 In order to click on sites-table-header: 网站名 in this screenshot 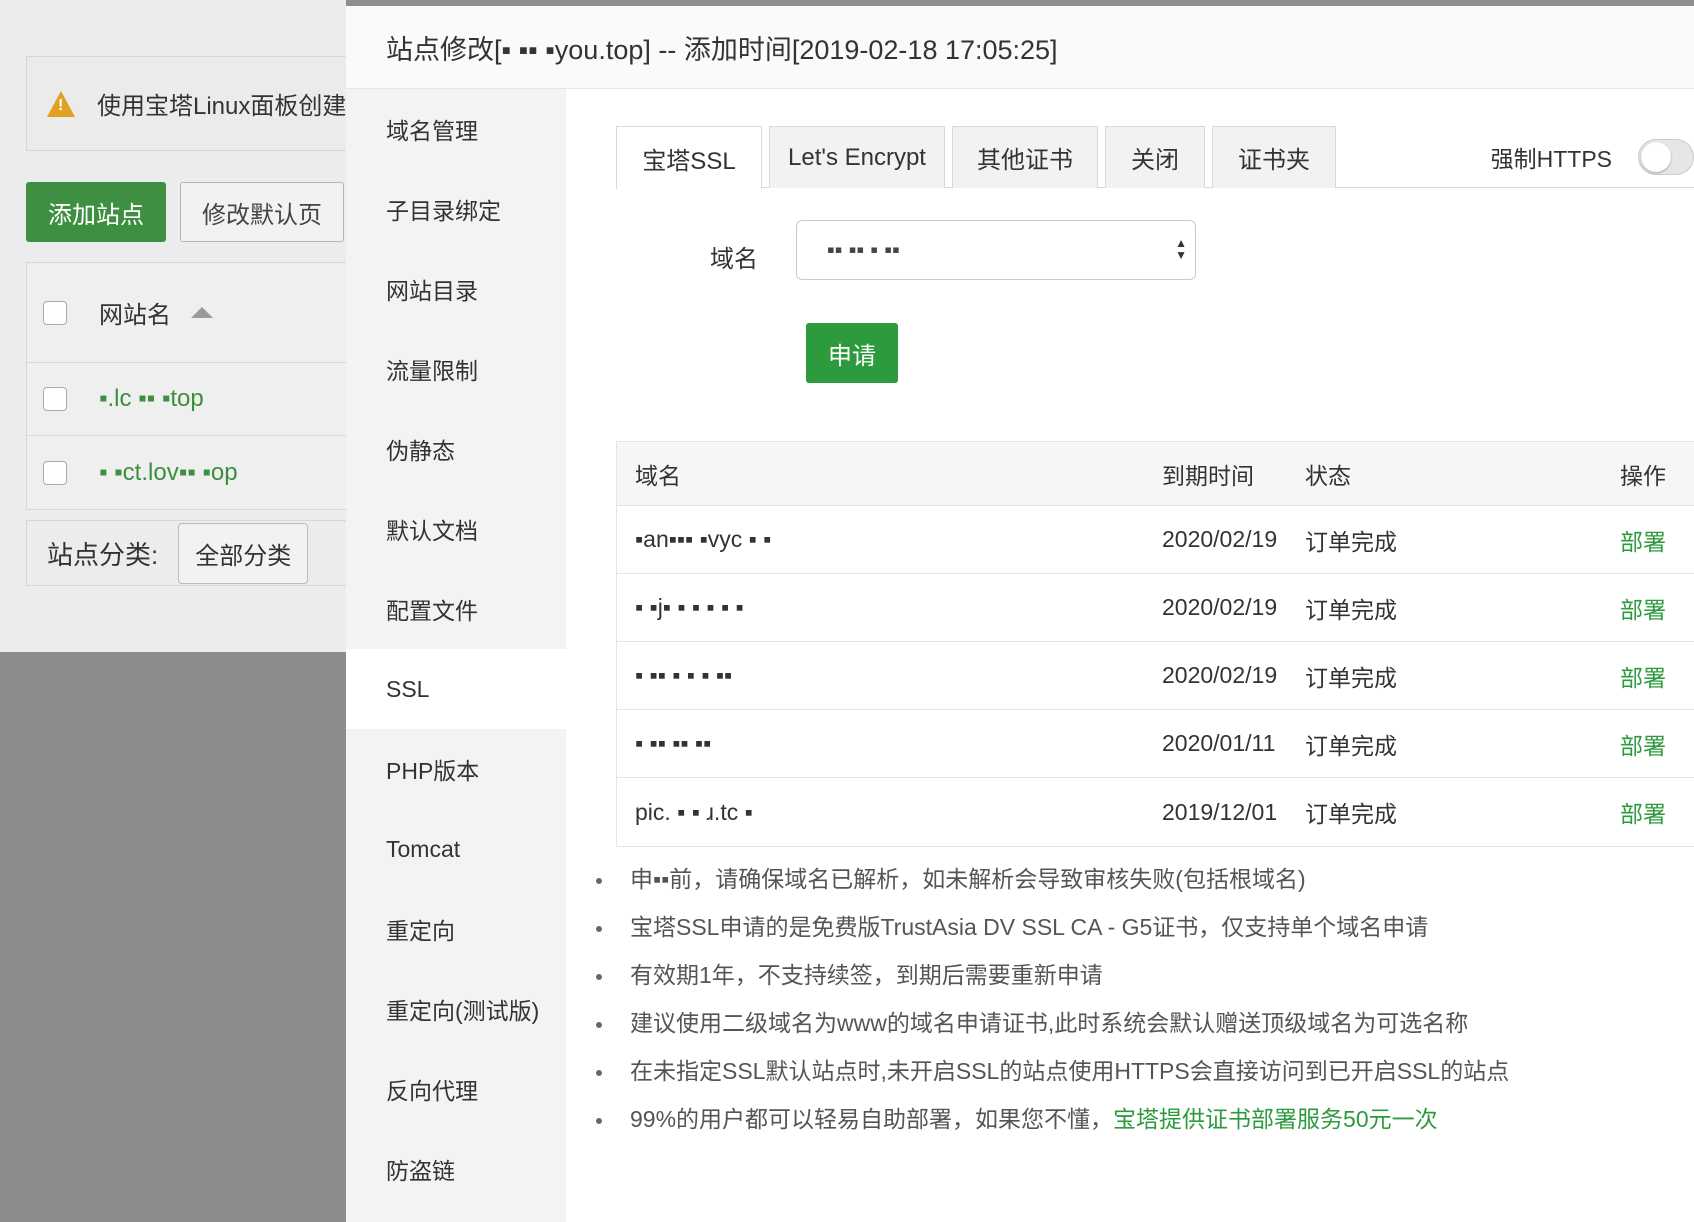, I will do `click(191, 313)`.